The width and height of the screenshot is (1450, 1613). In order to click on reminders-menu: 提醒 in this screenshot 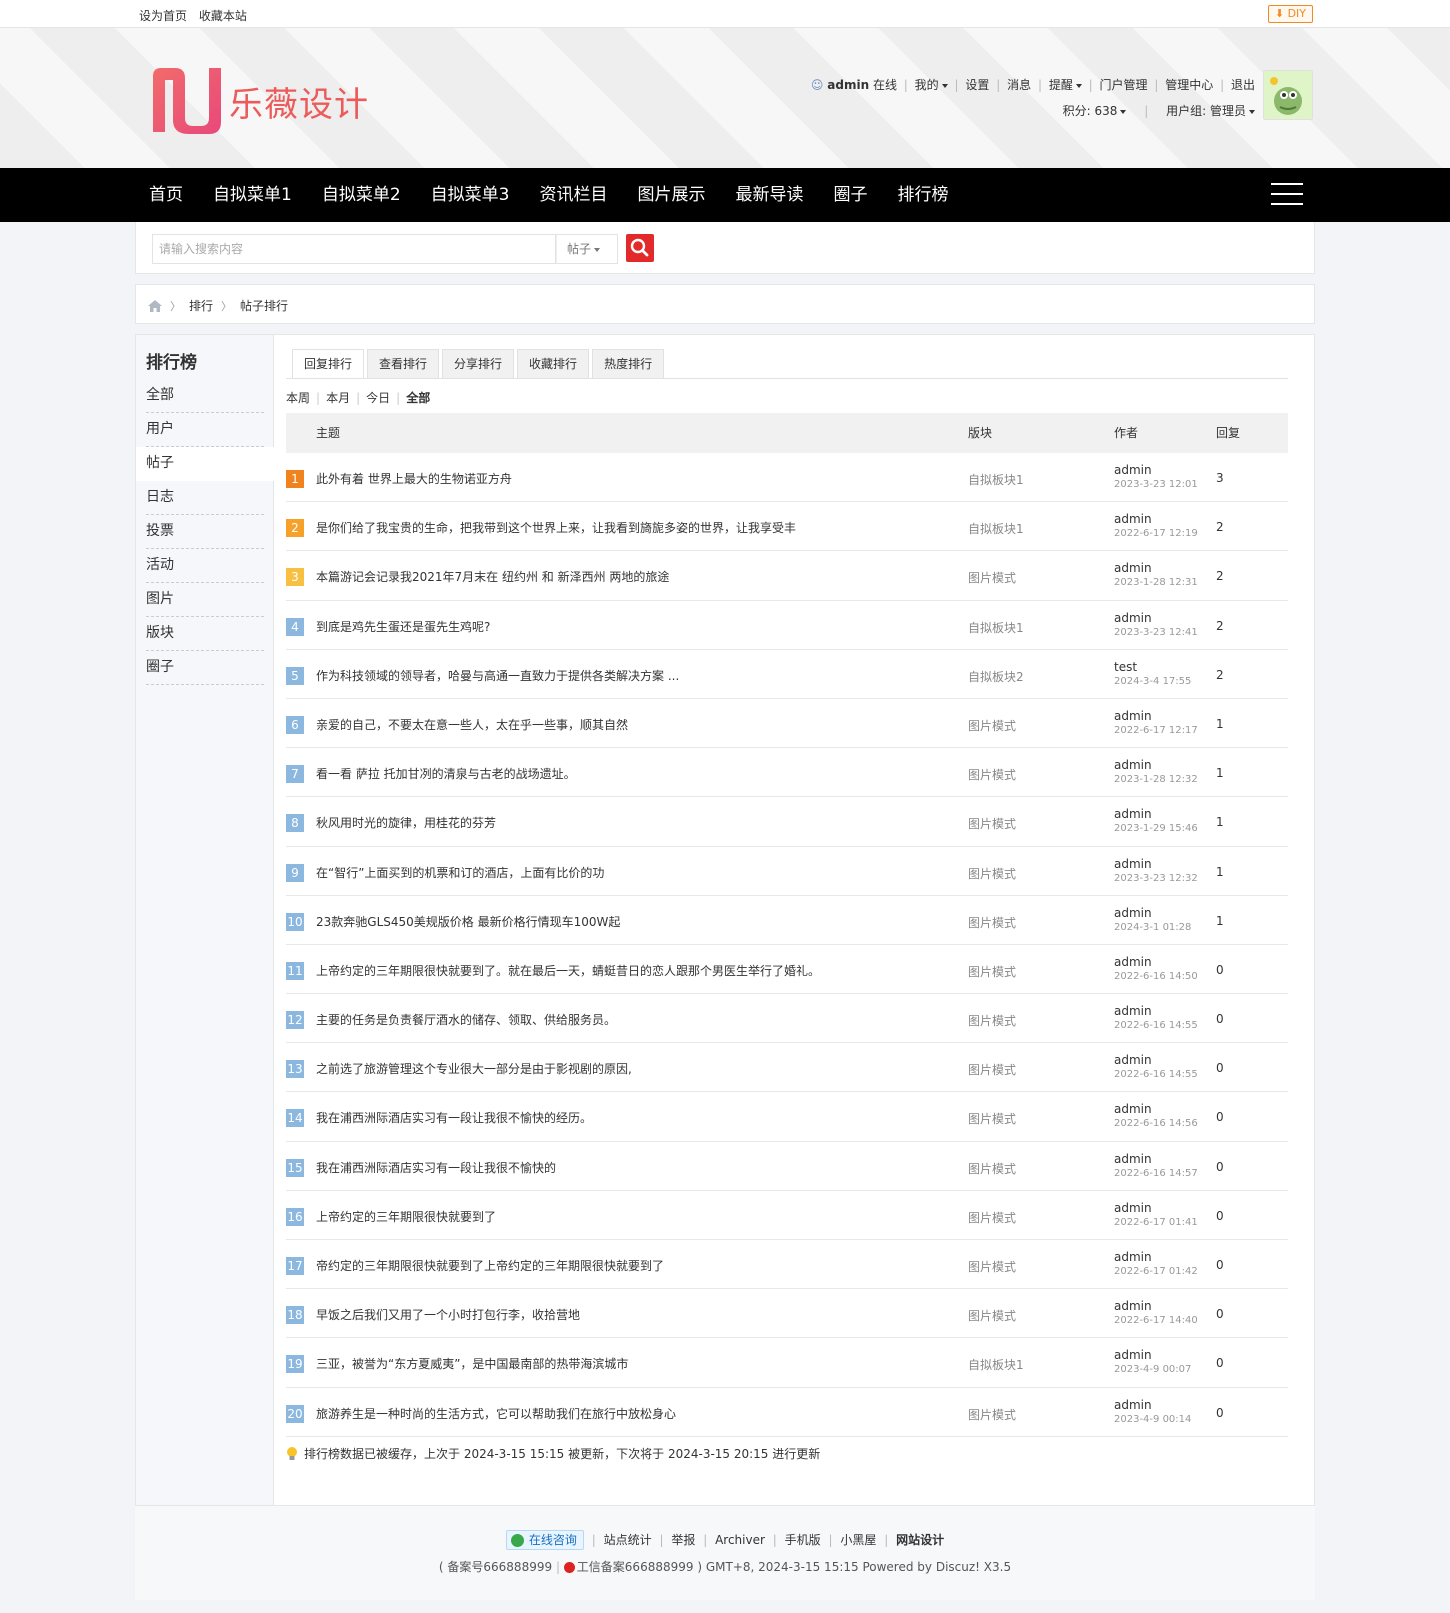, I will do `click(1065, 85)`.